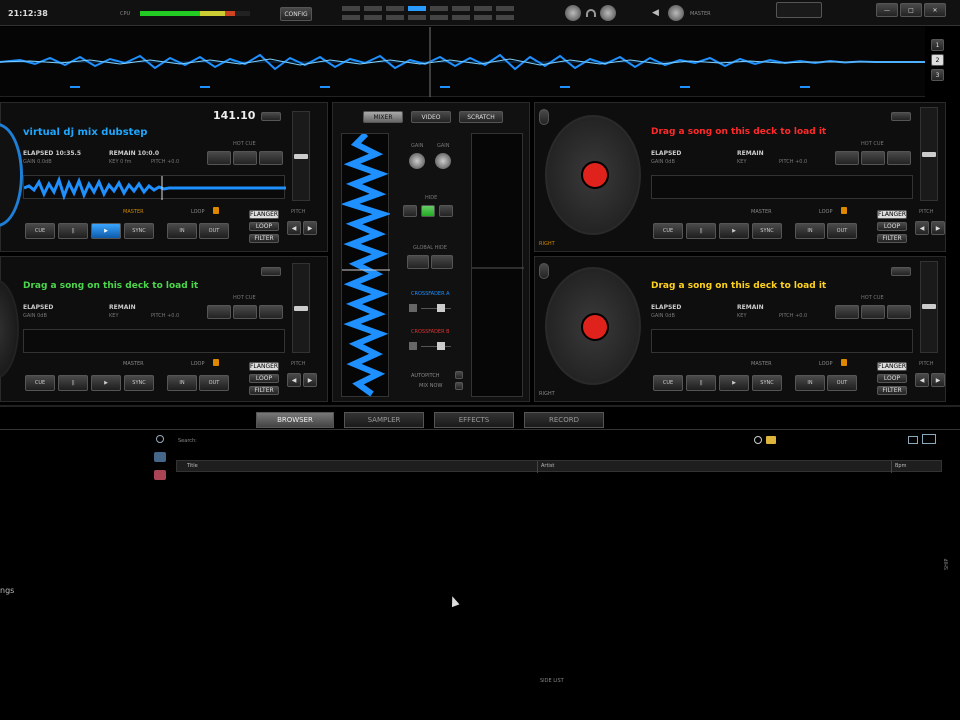  What do you see at coordinates (608, 13) in the screenshot?
I see `headphone-mix-knob-icon` at bounding box center [608, 13].